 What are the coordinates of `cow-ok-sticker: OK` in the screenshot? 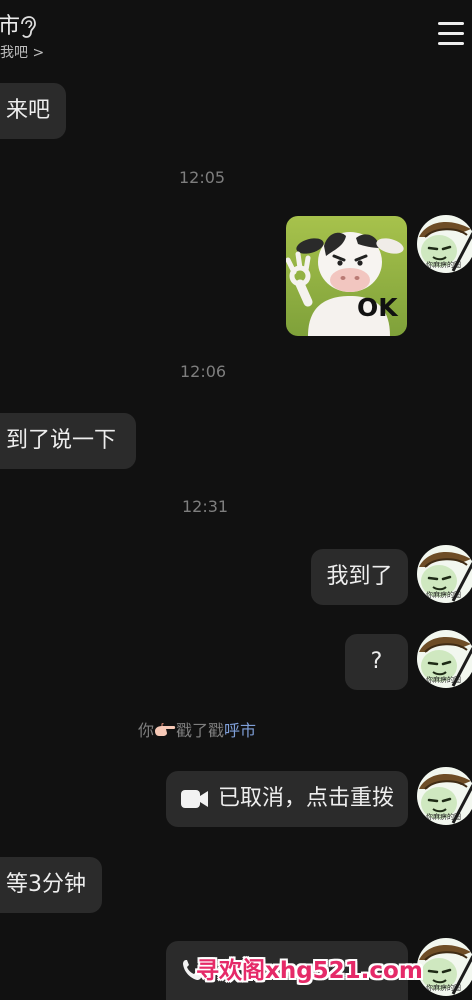 It's located at (346, 276).